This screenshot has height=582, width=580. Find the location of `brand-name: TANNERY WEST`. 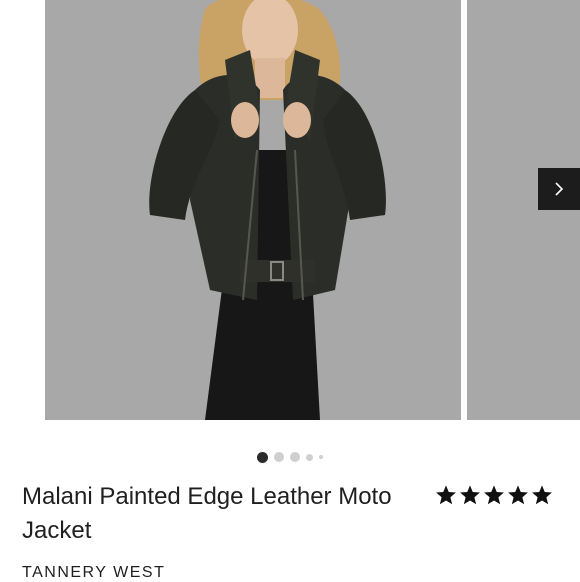

brand-name: TANNERY WEST is located at coordinates (93, 573).